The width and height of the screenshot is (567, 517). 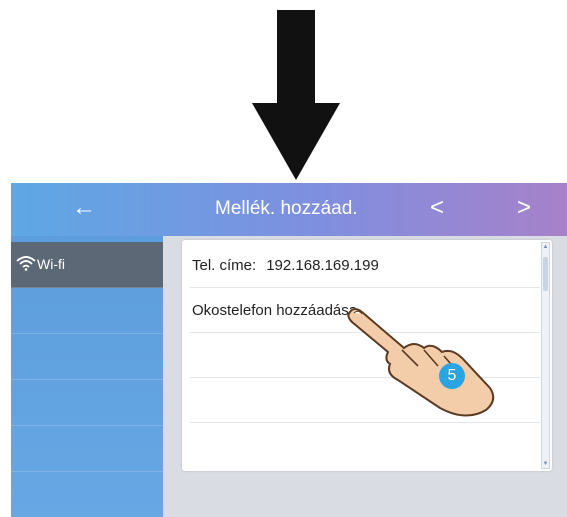 I want to click on page-title: Mellék. hozzáad., so click(x=286, y=208).